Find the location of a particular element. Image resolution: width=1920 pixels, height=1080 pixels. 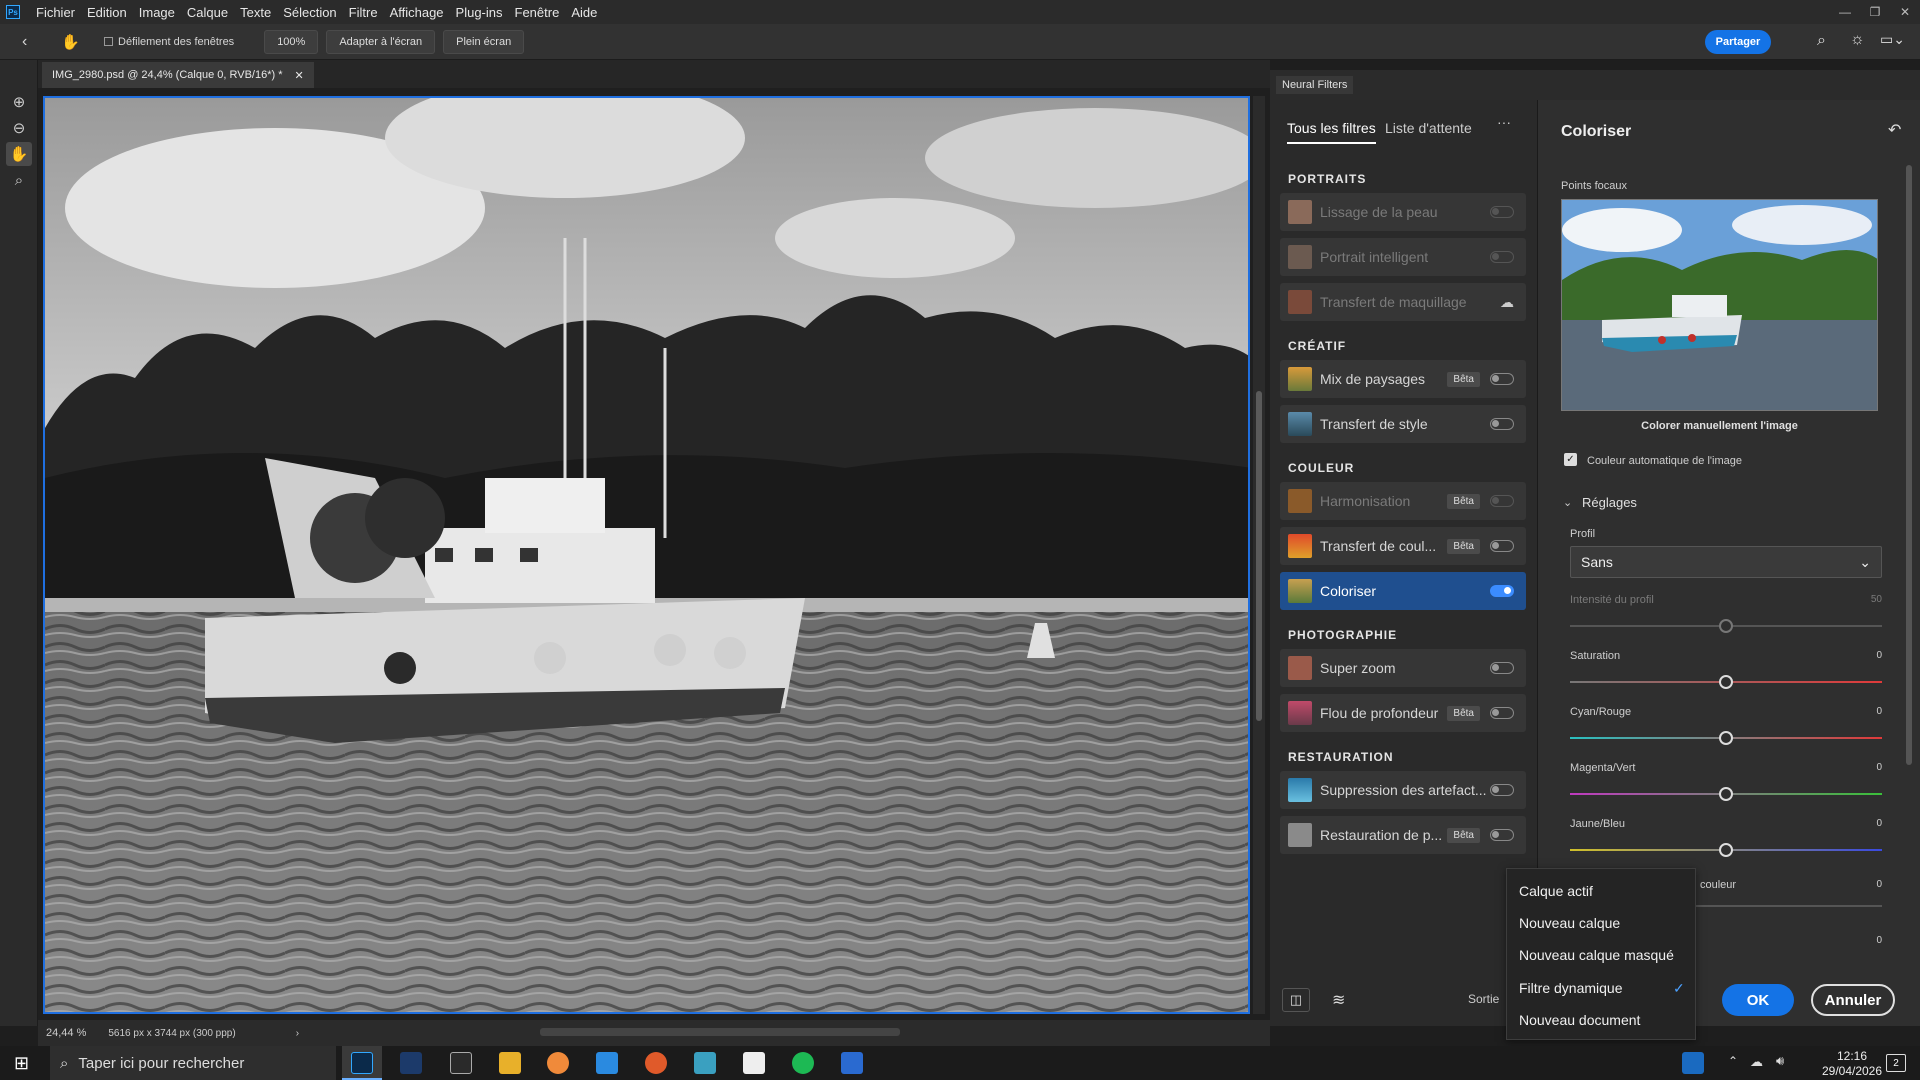

reset-icon: ↶ is located at coordinates (1894, 130).